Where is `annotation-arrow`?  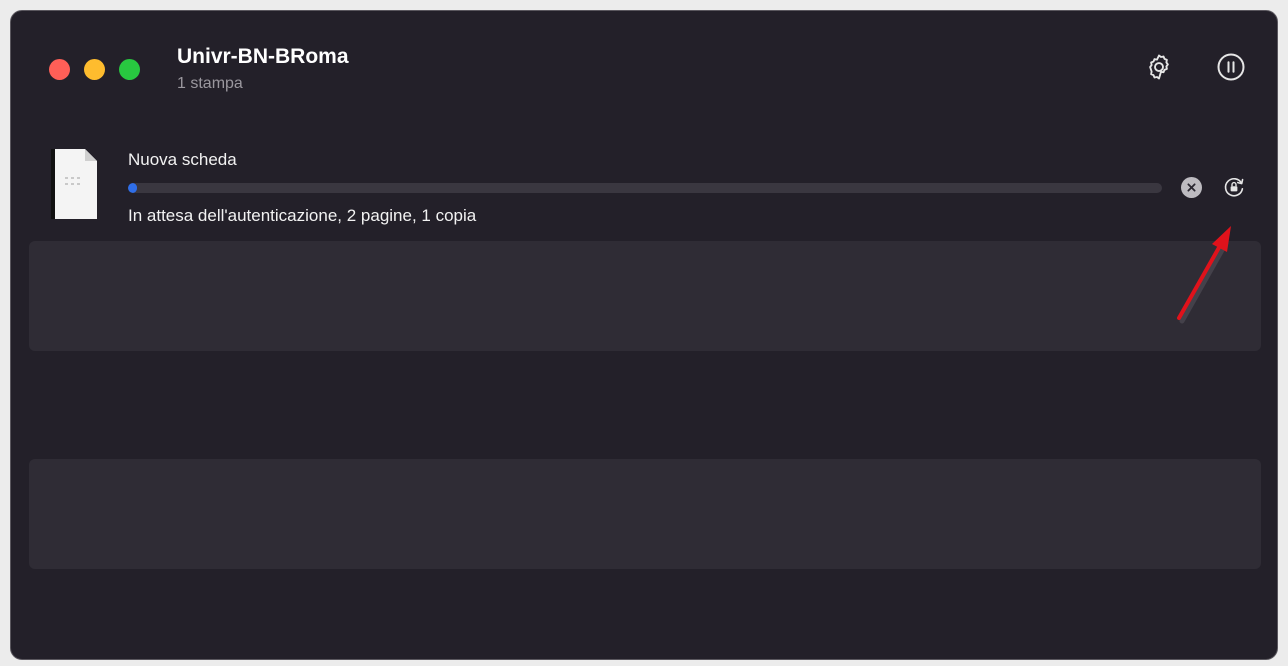 annotation-arrow is located at coordinates (1204, 275).